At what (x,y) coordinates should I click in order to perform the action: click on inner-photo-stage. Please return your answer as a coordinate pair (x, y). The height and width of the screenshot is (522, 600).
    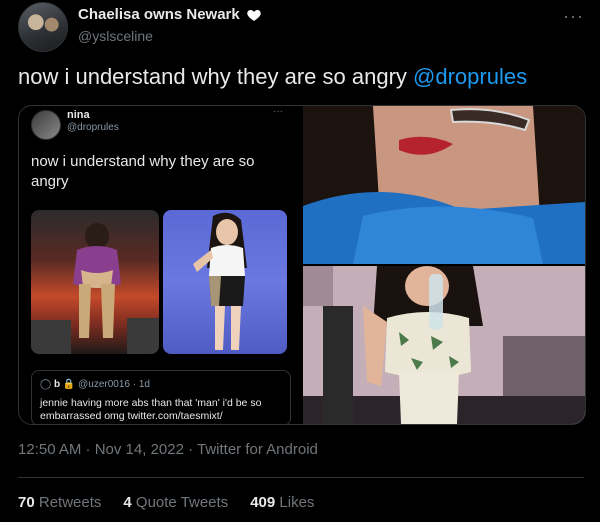
    Looking at the image, I should click on (95, 282).